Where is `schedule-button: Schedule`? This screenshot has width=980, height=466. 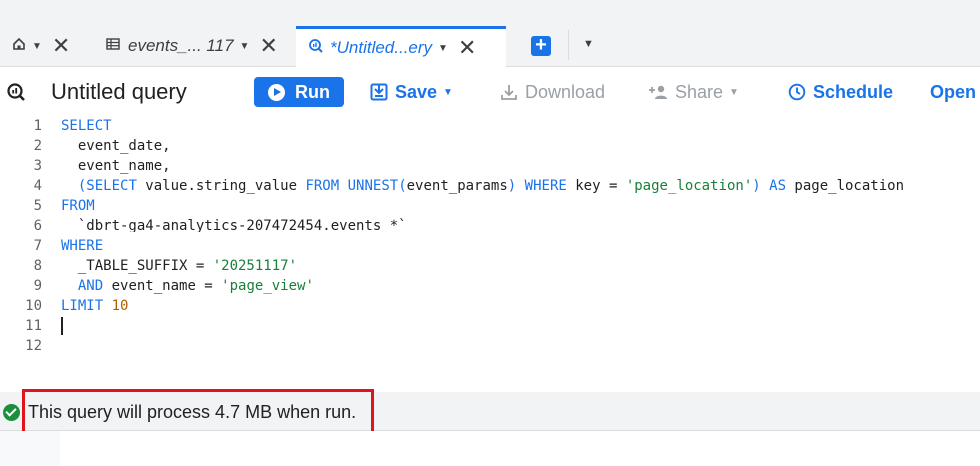
schedule-button: Schedule is located at coordinates (840, 92).